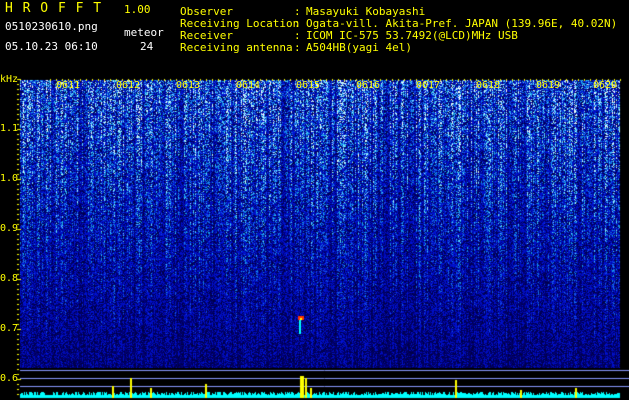  Describe the element at coordinates (488, 85) in the screenshot. I see `time-tick: 0618` at that location.